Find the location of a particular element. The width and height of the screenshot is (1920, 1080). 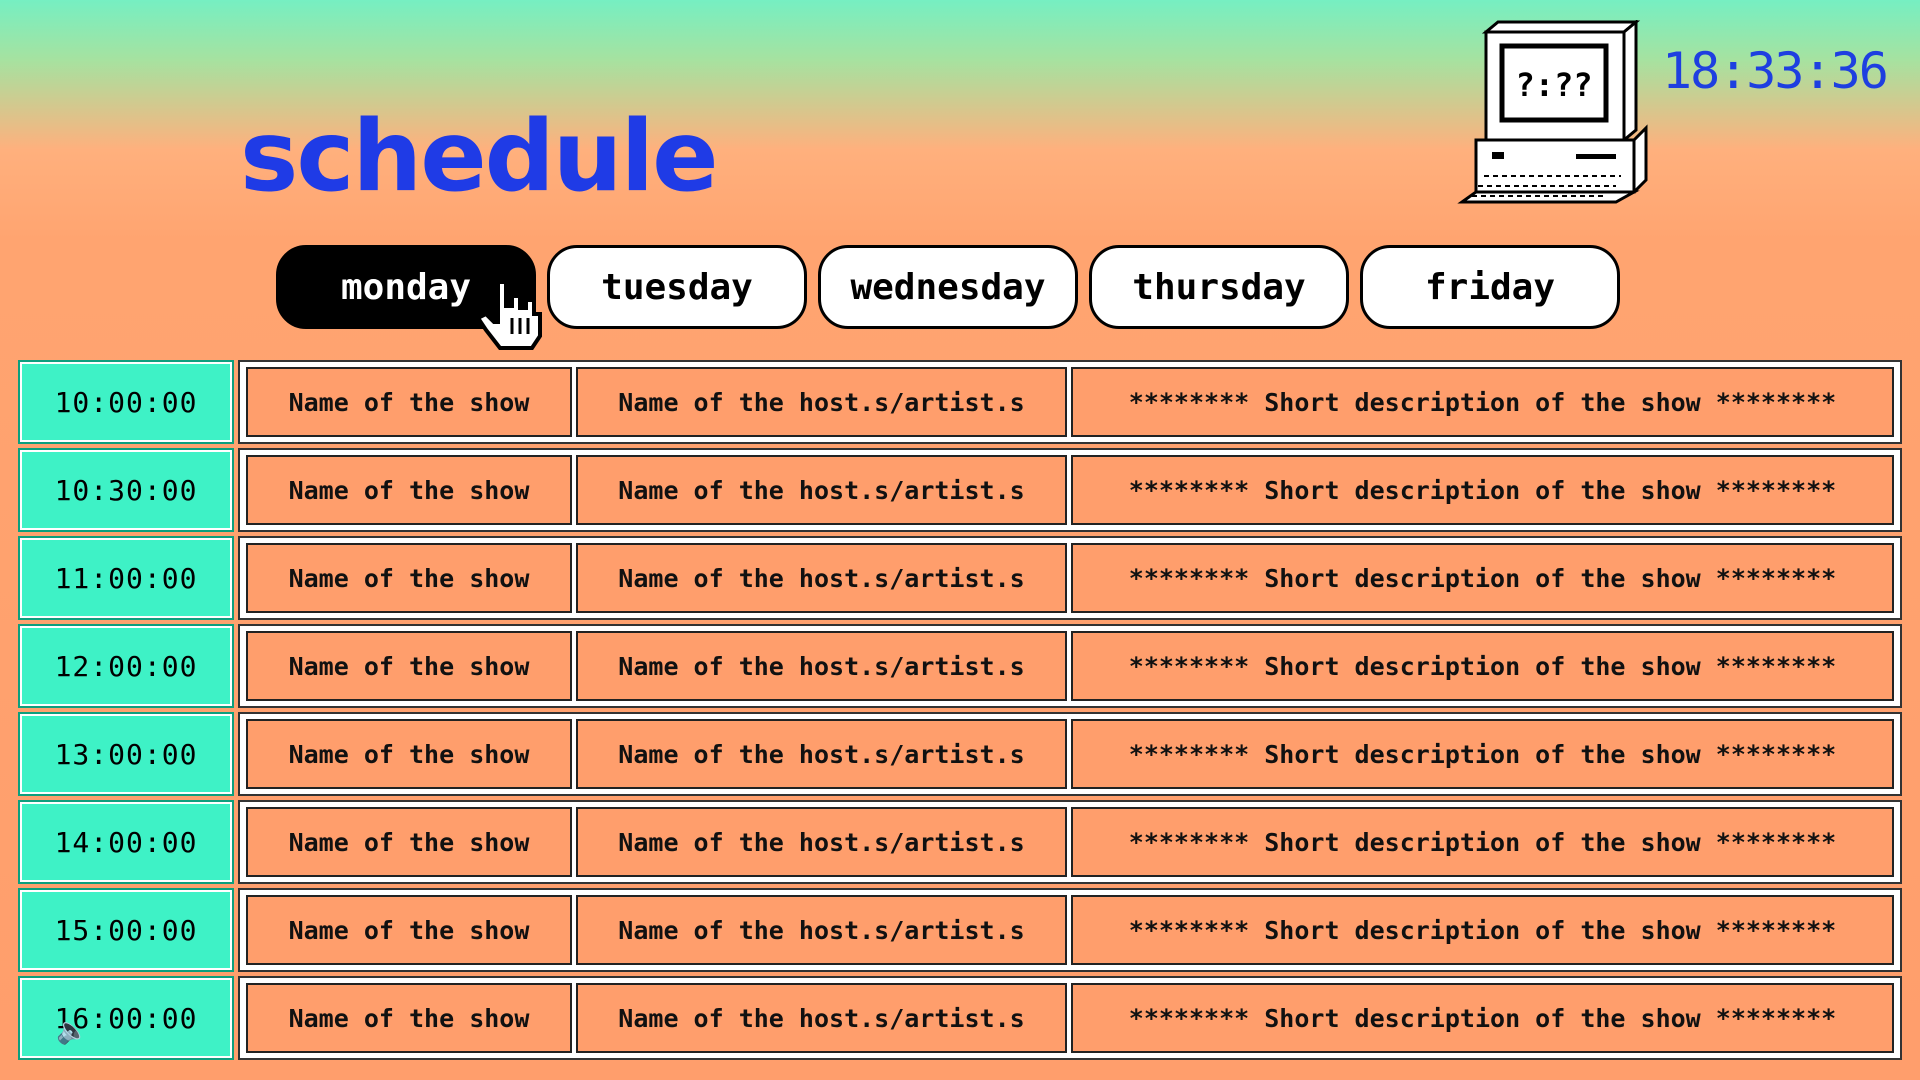

page-title: schedule is located at coordinates (479, 157).